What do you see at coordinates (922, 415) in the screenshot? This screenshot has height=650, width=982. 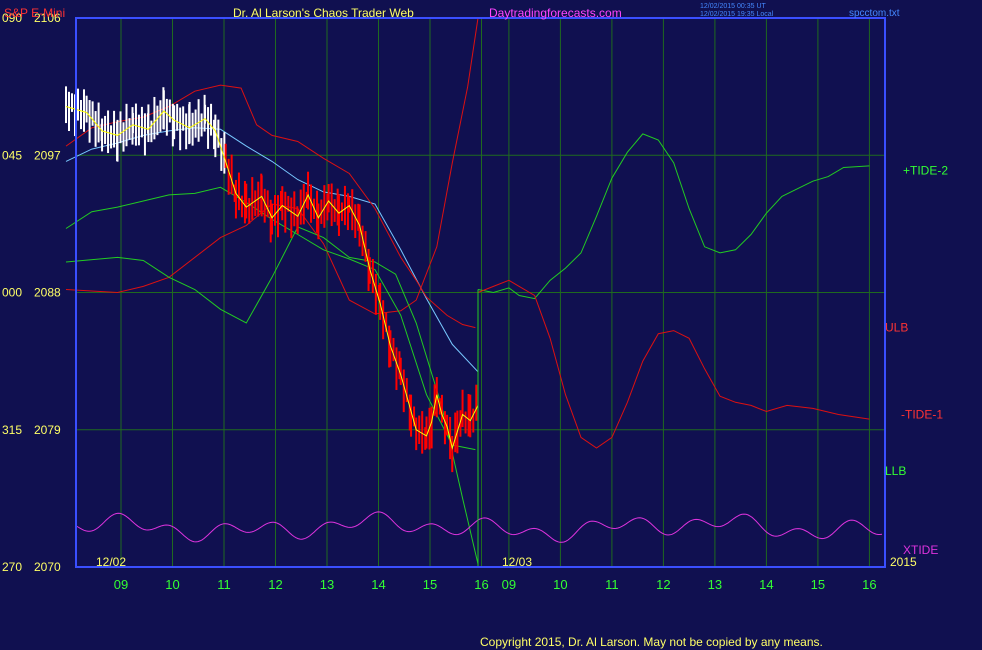 I see `series-label--tide-1: -TIDE-1` at bounding box center [922, 415].